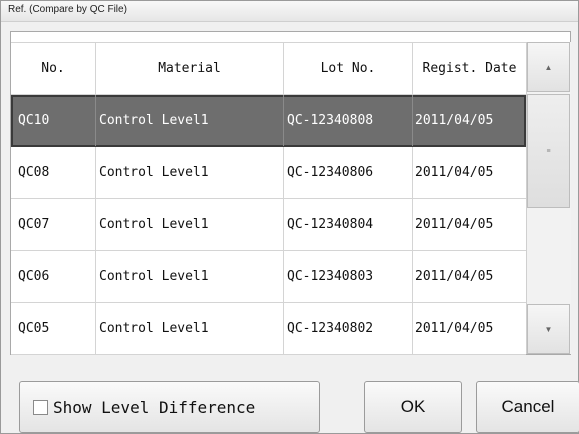 This screenshot has height=434, width=579. What do you see at coordinates (53, 68) in the screenshot?
I see `header-no: No.` at bounding box center [53, 68].